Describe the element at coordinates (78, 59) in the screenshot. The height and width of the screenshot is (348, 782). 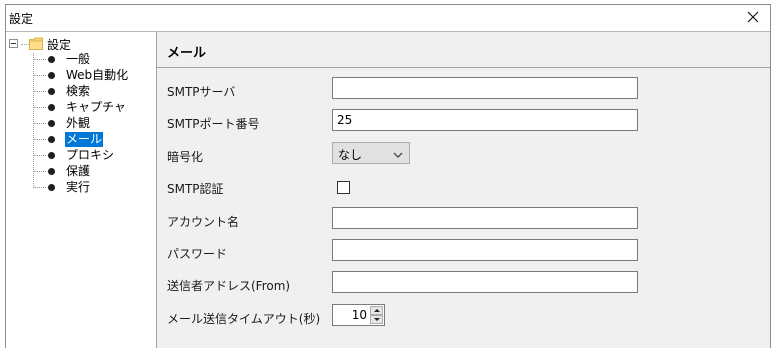
I see `tree-item-label: 一般` at that location.